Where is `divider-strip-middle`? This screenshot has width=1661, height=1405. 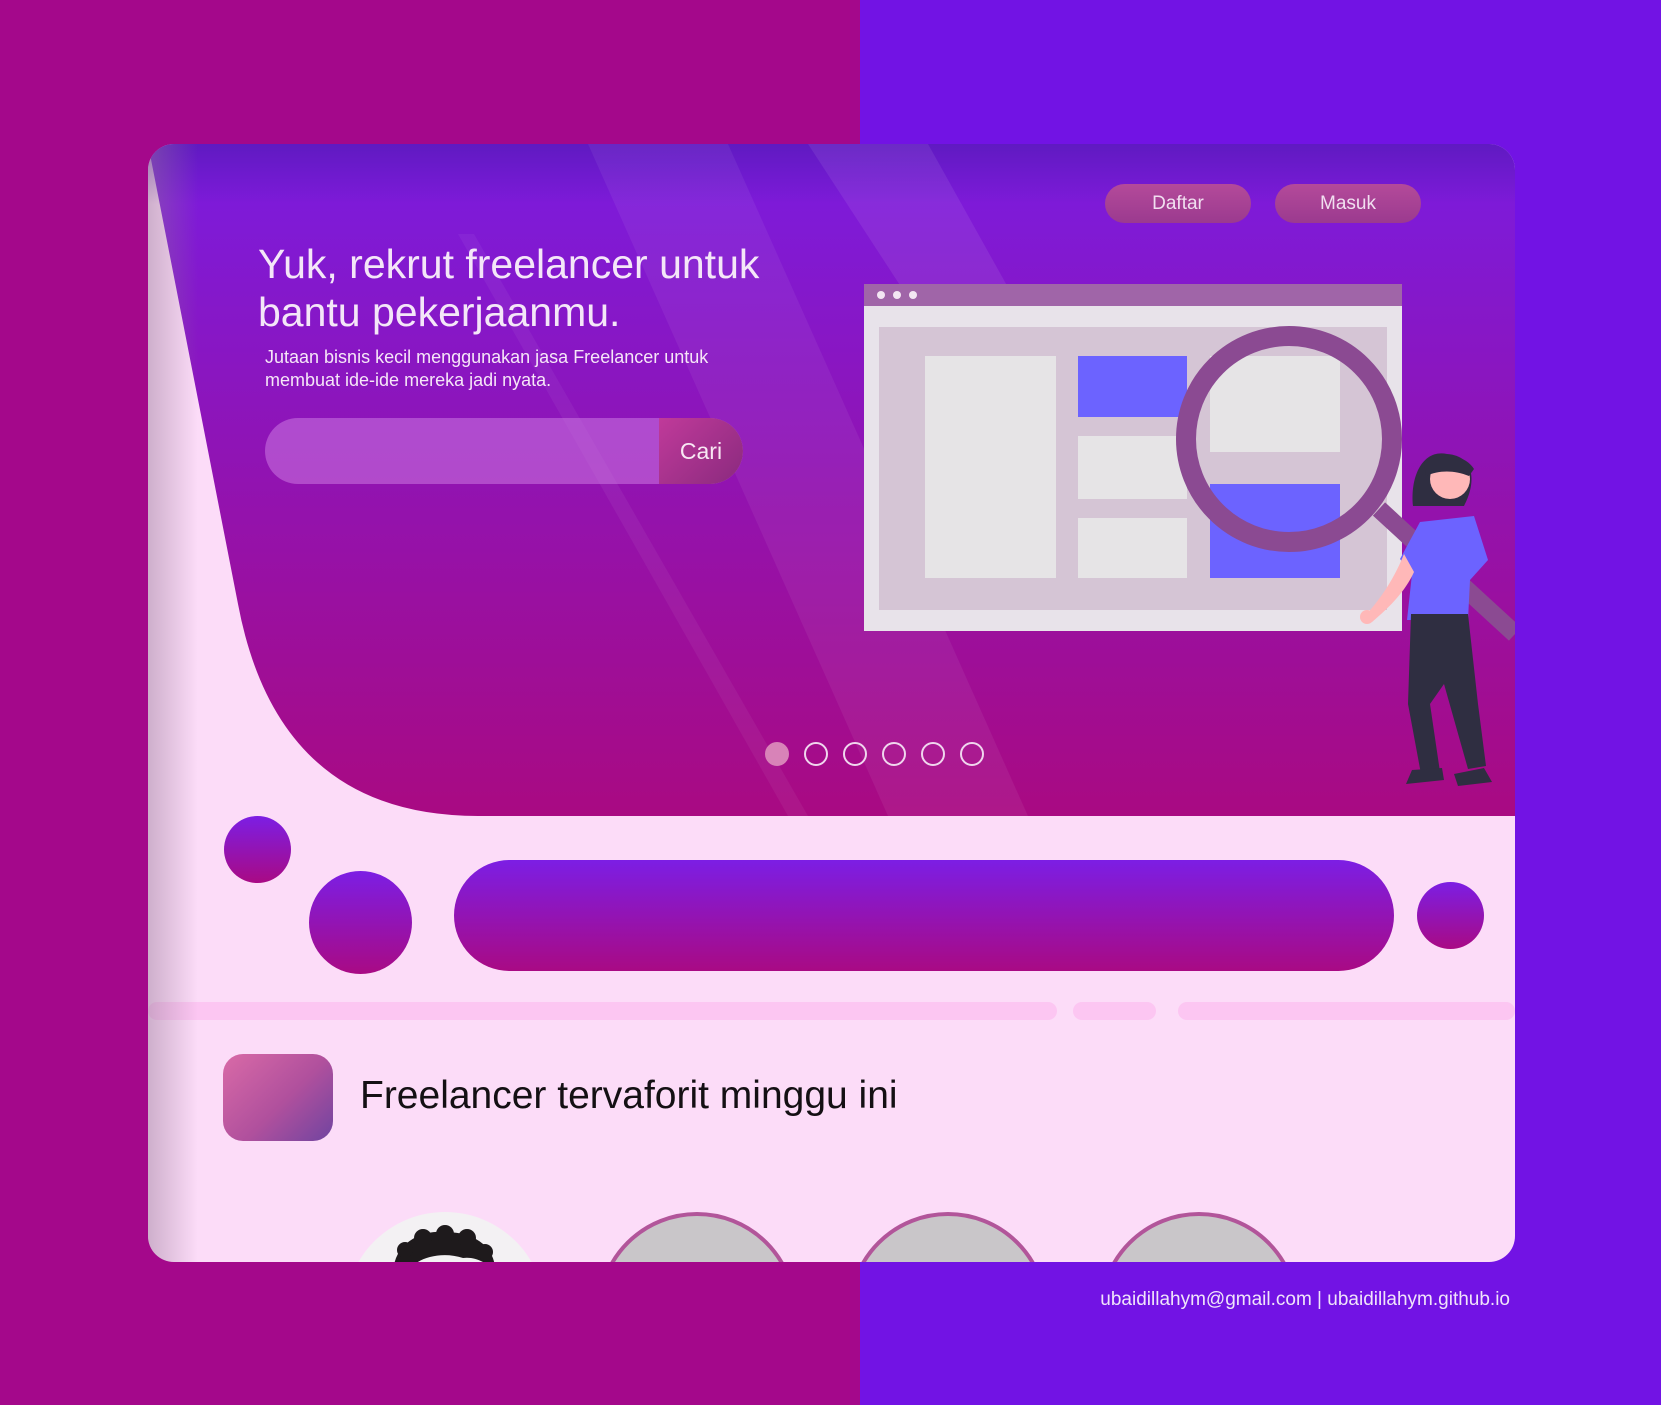 divider-strip-middle is located at coordinates (1114, 1011).